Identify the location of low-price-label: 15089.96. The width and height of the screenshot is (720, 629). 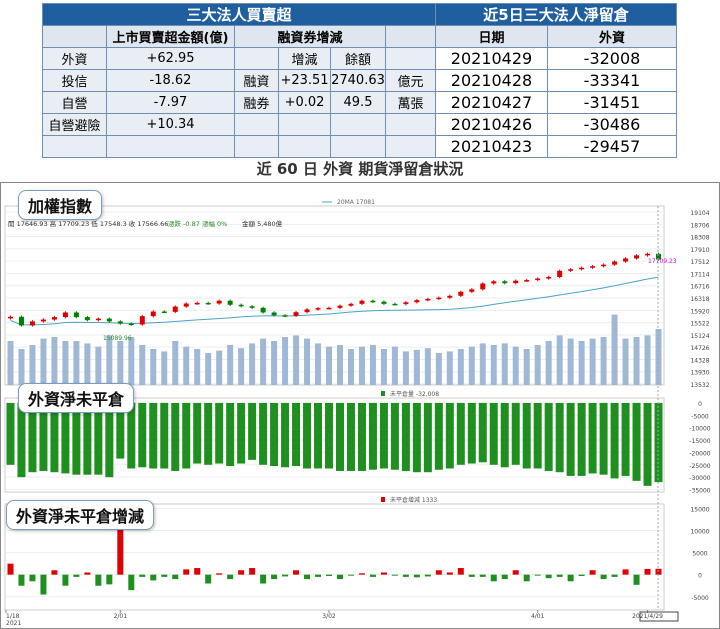
(117, 338).